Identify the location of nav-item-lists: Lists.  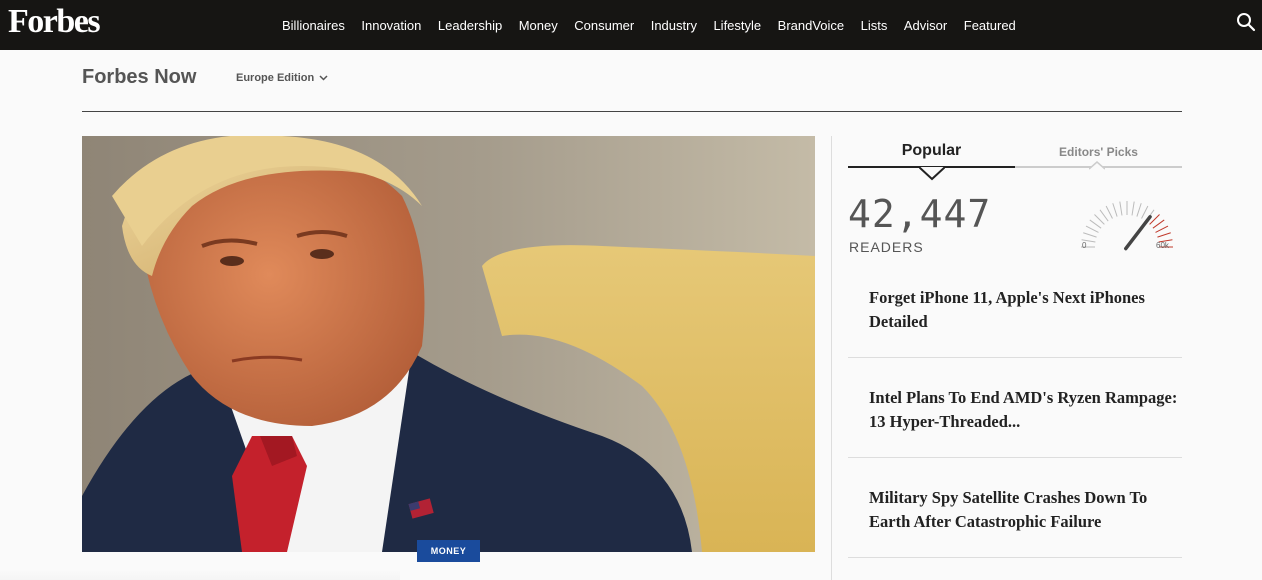
(874, 25).